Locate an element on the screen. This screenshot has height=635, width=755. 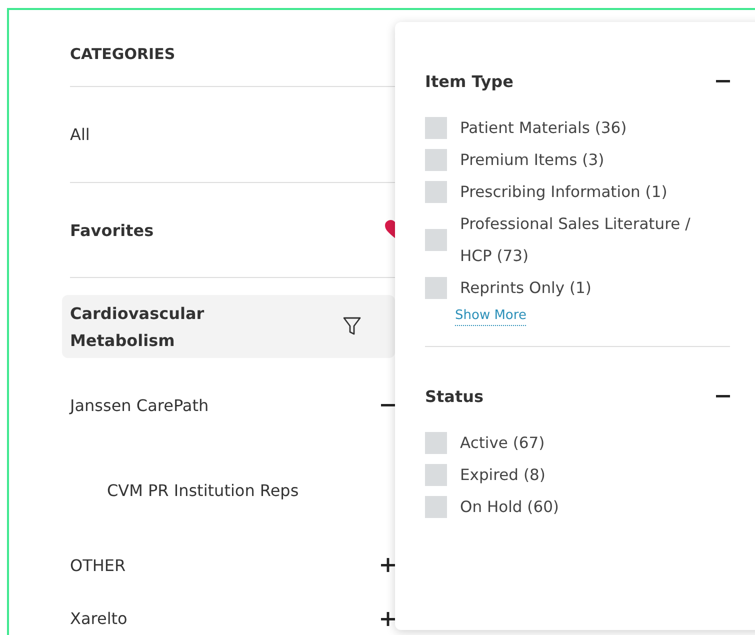
category-item: Favorites is located at coordinates (112, 230).